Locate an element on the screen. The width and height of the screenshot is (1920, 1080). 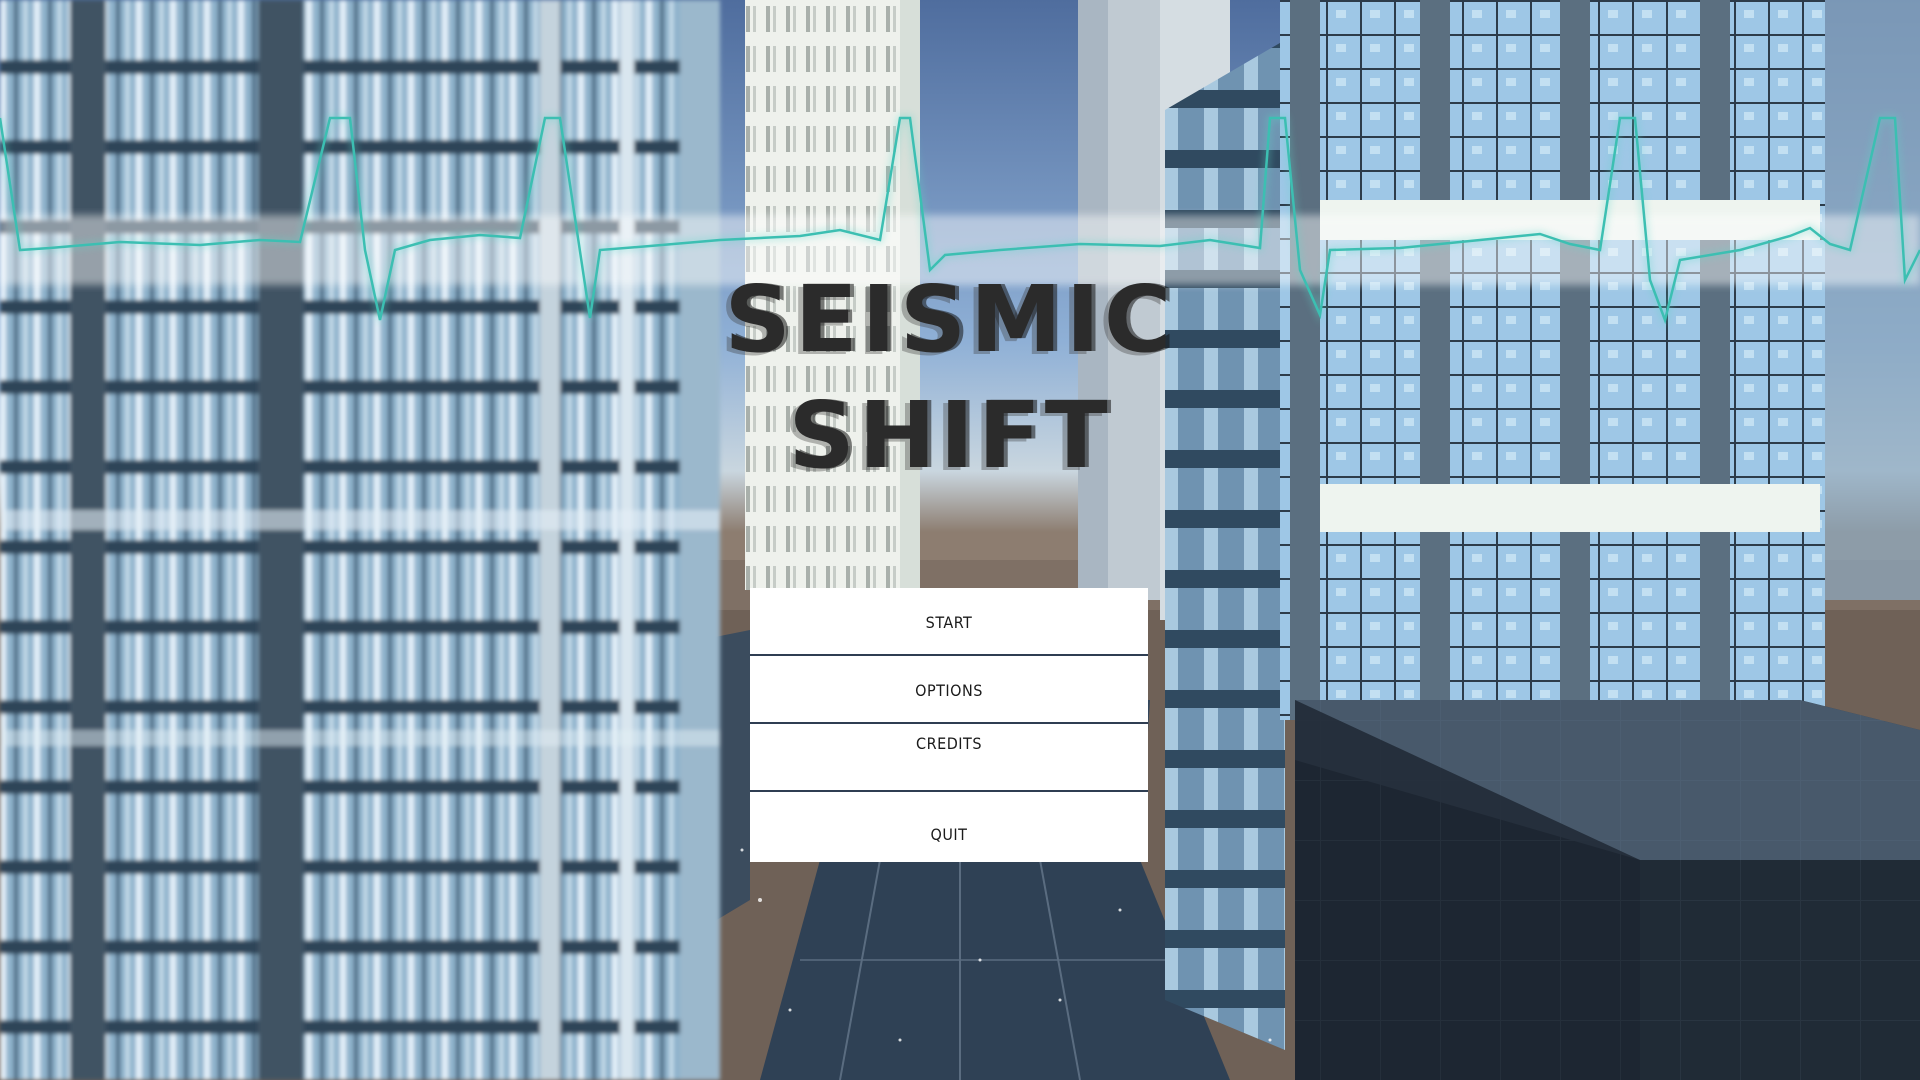
game-title-line2: SHIFT is located at coordinates (950, 435).